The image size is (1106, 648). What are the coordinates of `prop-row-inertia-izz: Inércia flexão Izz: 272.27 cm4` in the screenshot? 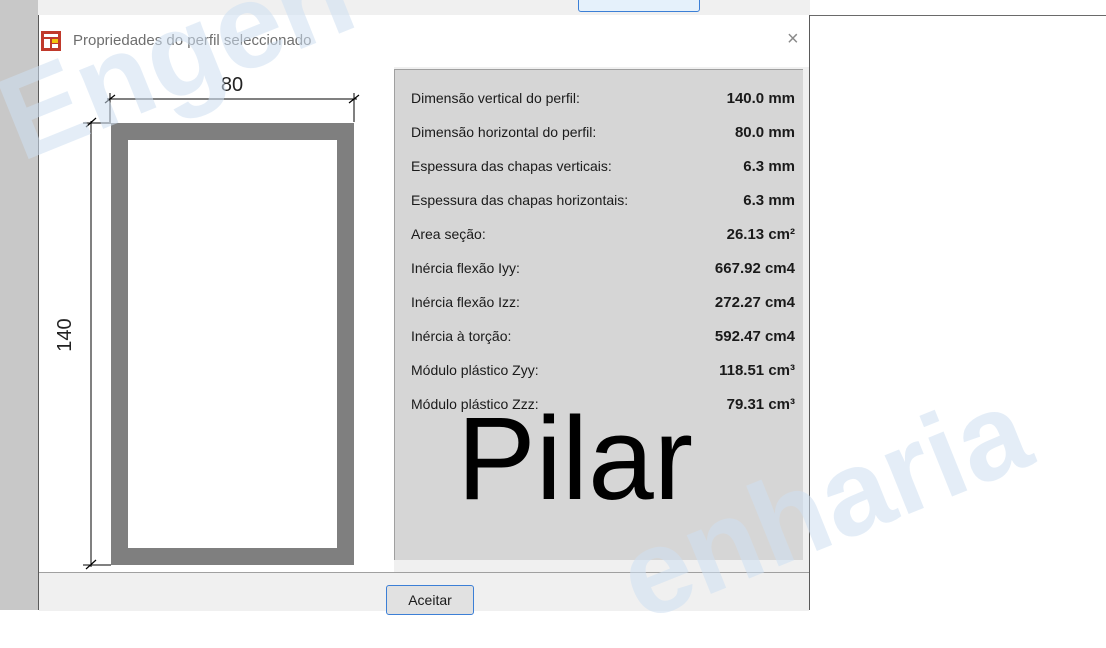 It's located at (603, 304).